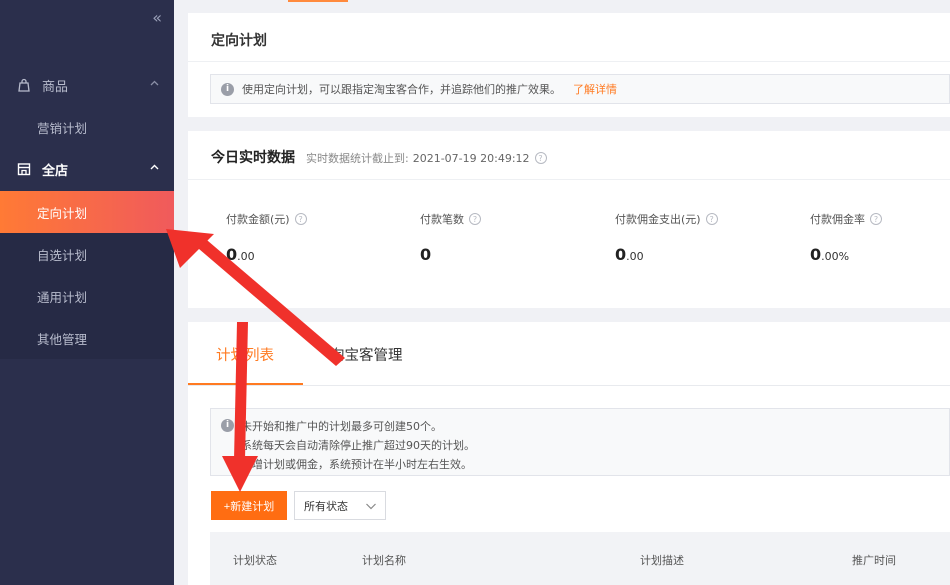 This screenshot has height=585, width=950. I want to click on metric-label: 付款佣金支出(元), so click(658, 219).